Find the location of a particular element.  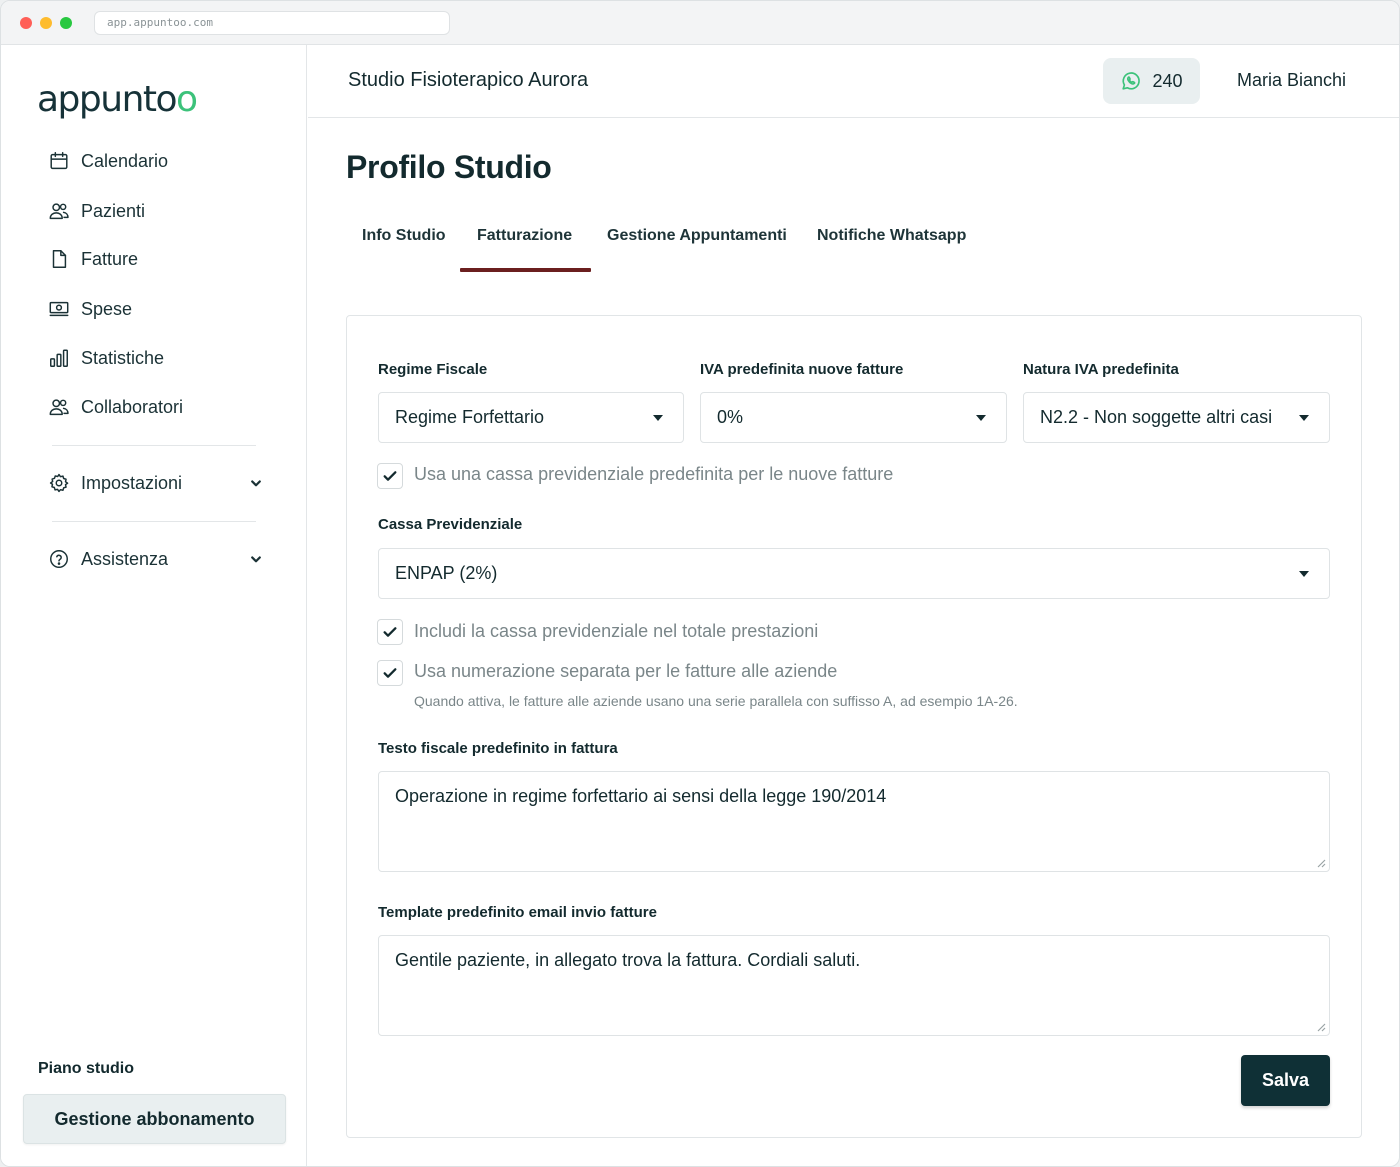

regime-fiscale-select: Regime Forfettario is located at coordinates (531, 417).